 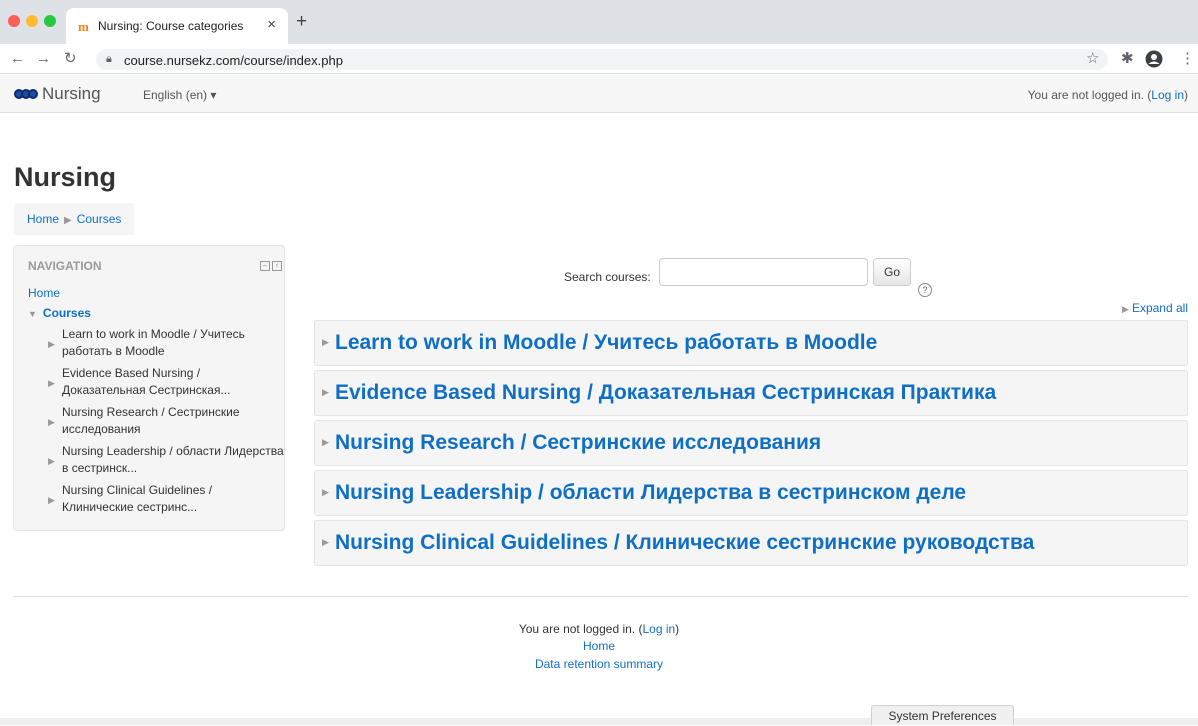 What do you see at coordinates (99, 219) in the screenshot?
I see `breadcrumb-courses: Courses` at bounding box center [99, 219].